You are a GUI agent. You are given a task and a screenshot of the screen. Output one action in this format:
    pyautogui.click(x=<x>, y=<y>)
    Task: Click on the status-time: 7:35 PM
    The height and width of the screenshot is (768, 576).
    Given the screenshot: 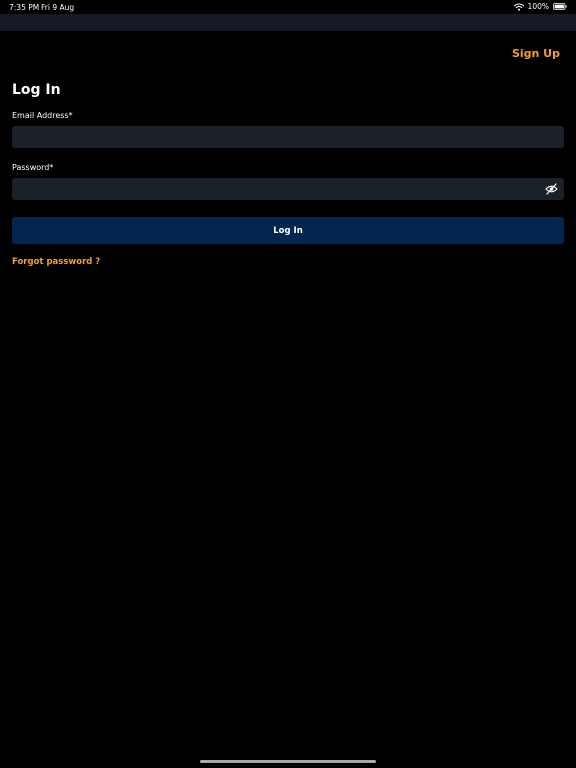 What is the action you would take?
    pyautogui.click(x=24, y=7)
    